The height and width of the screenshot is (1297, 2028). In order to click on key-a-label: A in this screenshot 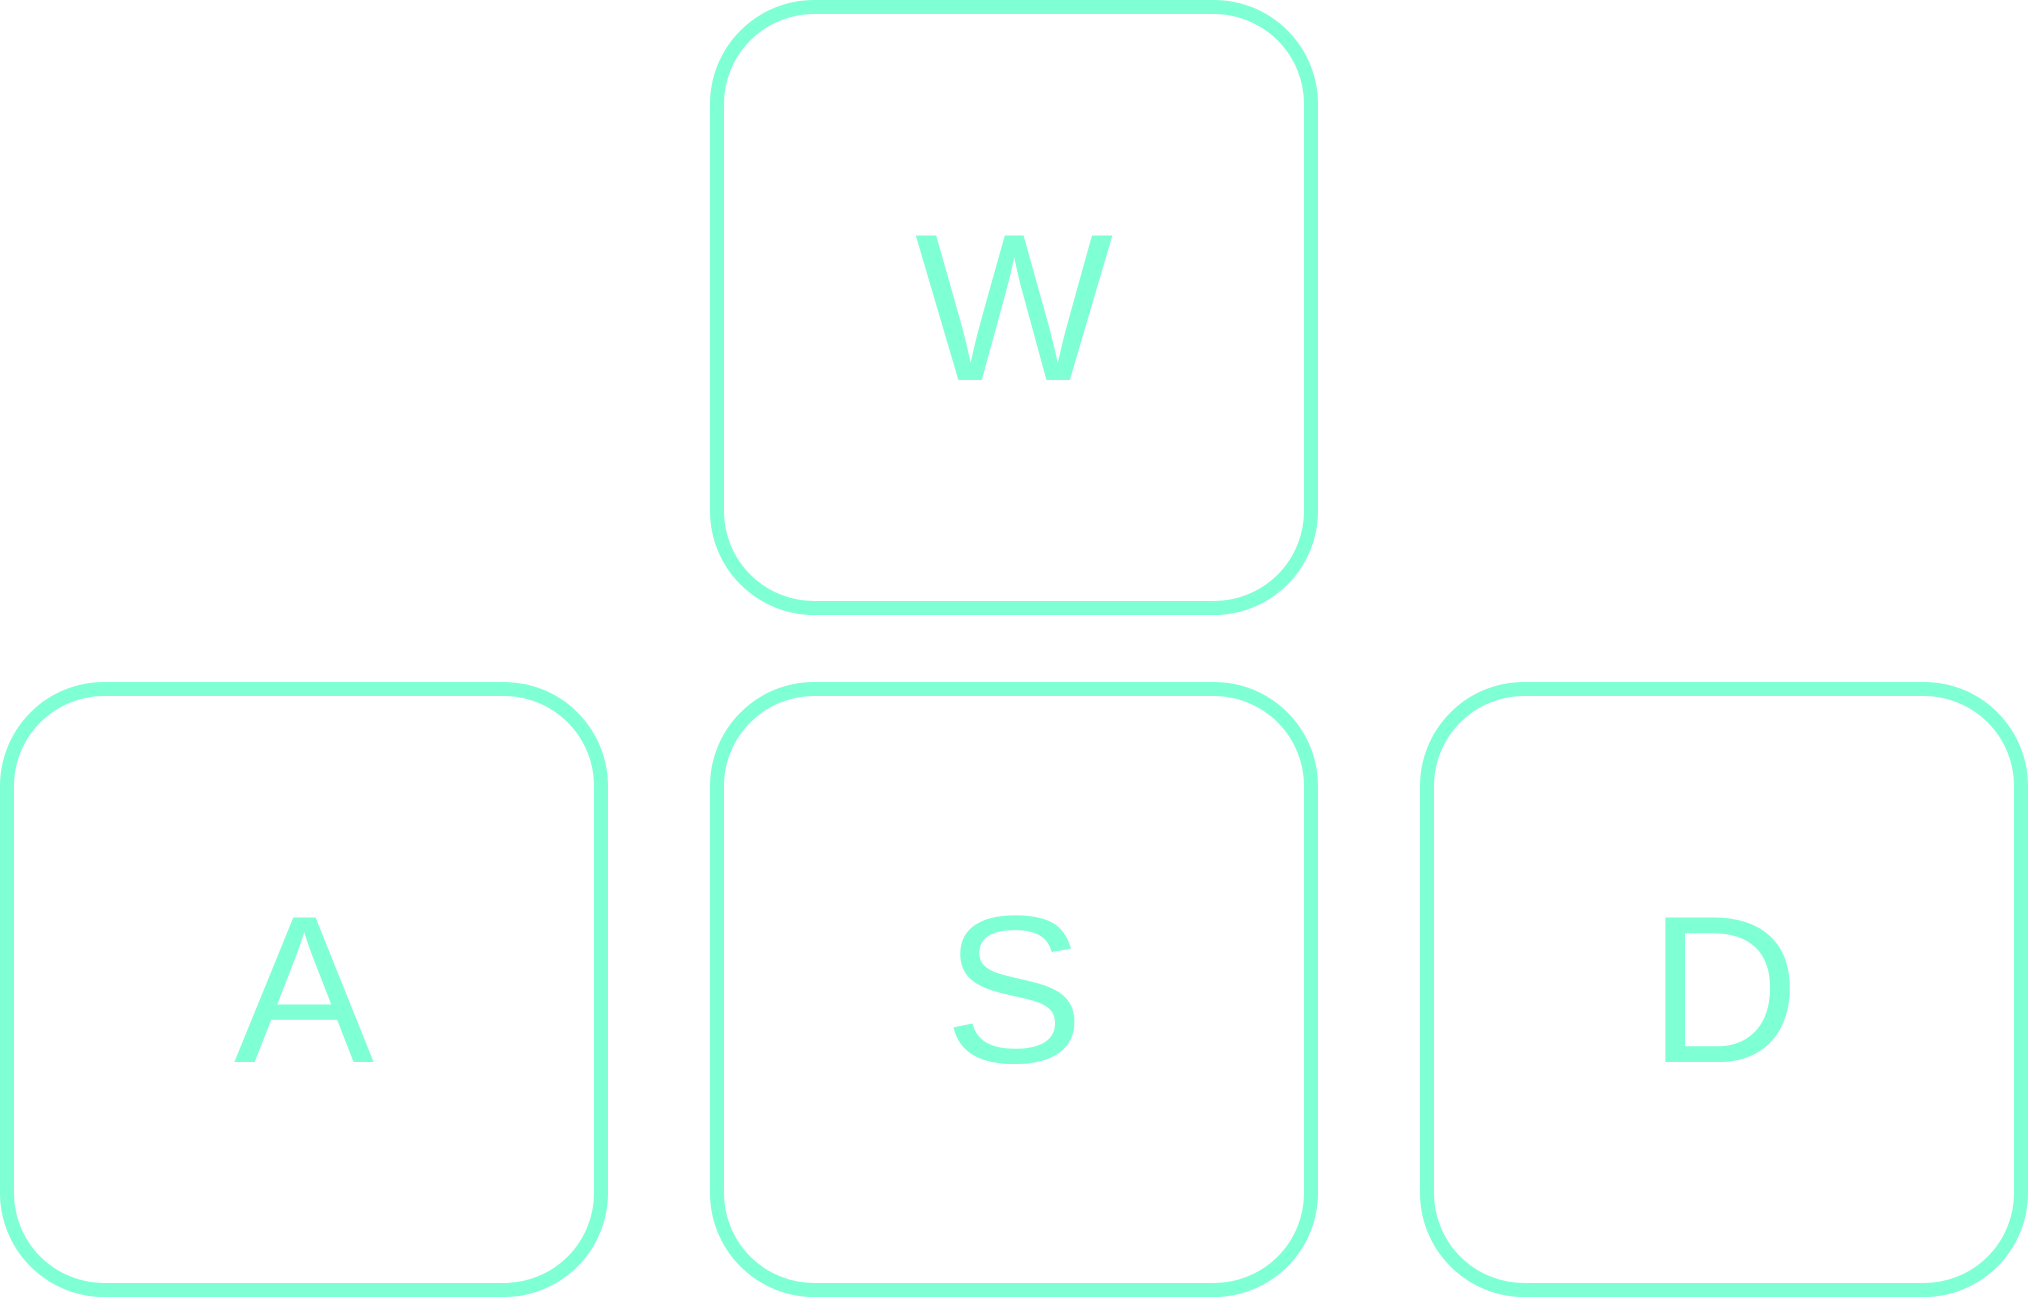, I will do `click(304, 989)`.